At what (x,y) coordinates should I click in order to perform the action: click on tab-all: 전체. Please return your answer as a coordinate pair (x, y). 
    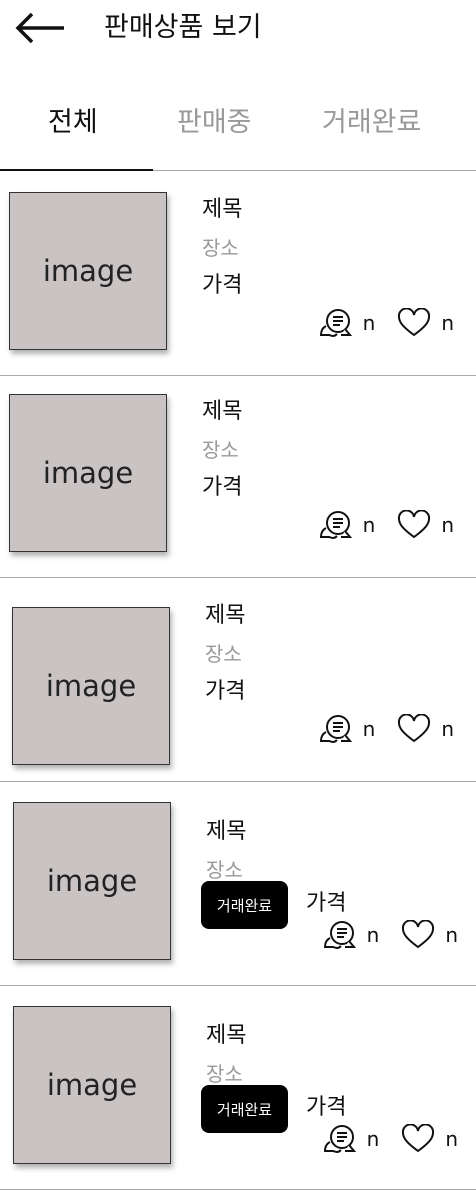
    Looking at the image, I should click on (73, 123).